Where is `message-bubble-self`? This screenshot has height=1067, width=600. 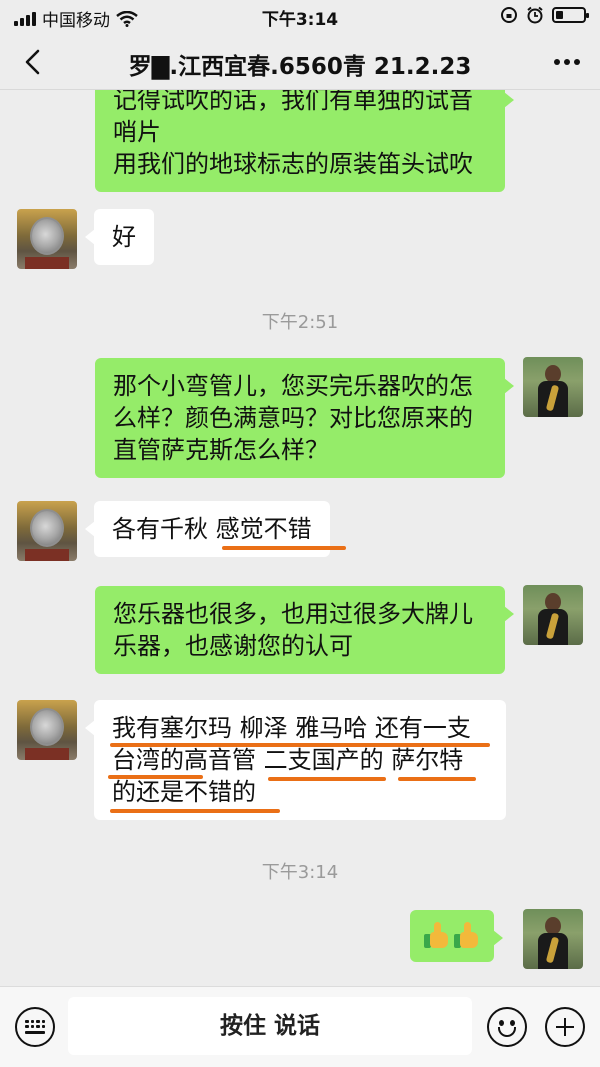 message-bubble-self is located at coordinates (456, 936).